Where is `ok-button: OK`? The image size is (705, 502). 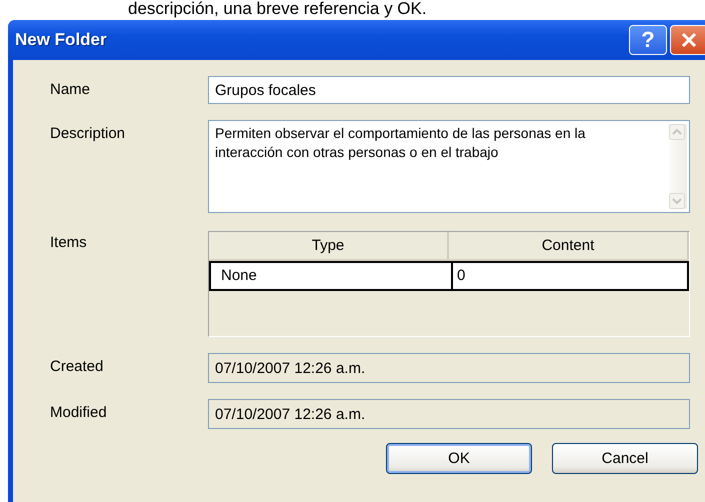
ok-button: OK is located at coordinates (459, 458).